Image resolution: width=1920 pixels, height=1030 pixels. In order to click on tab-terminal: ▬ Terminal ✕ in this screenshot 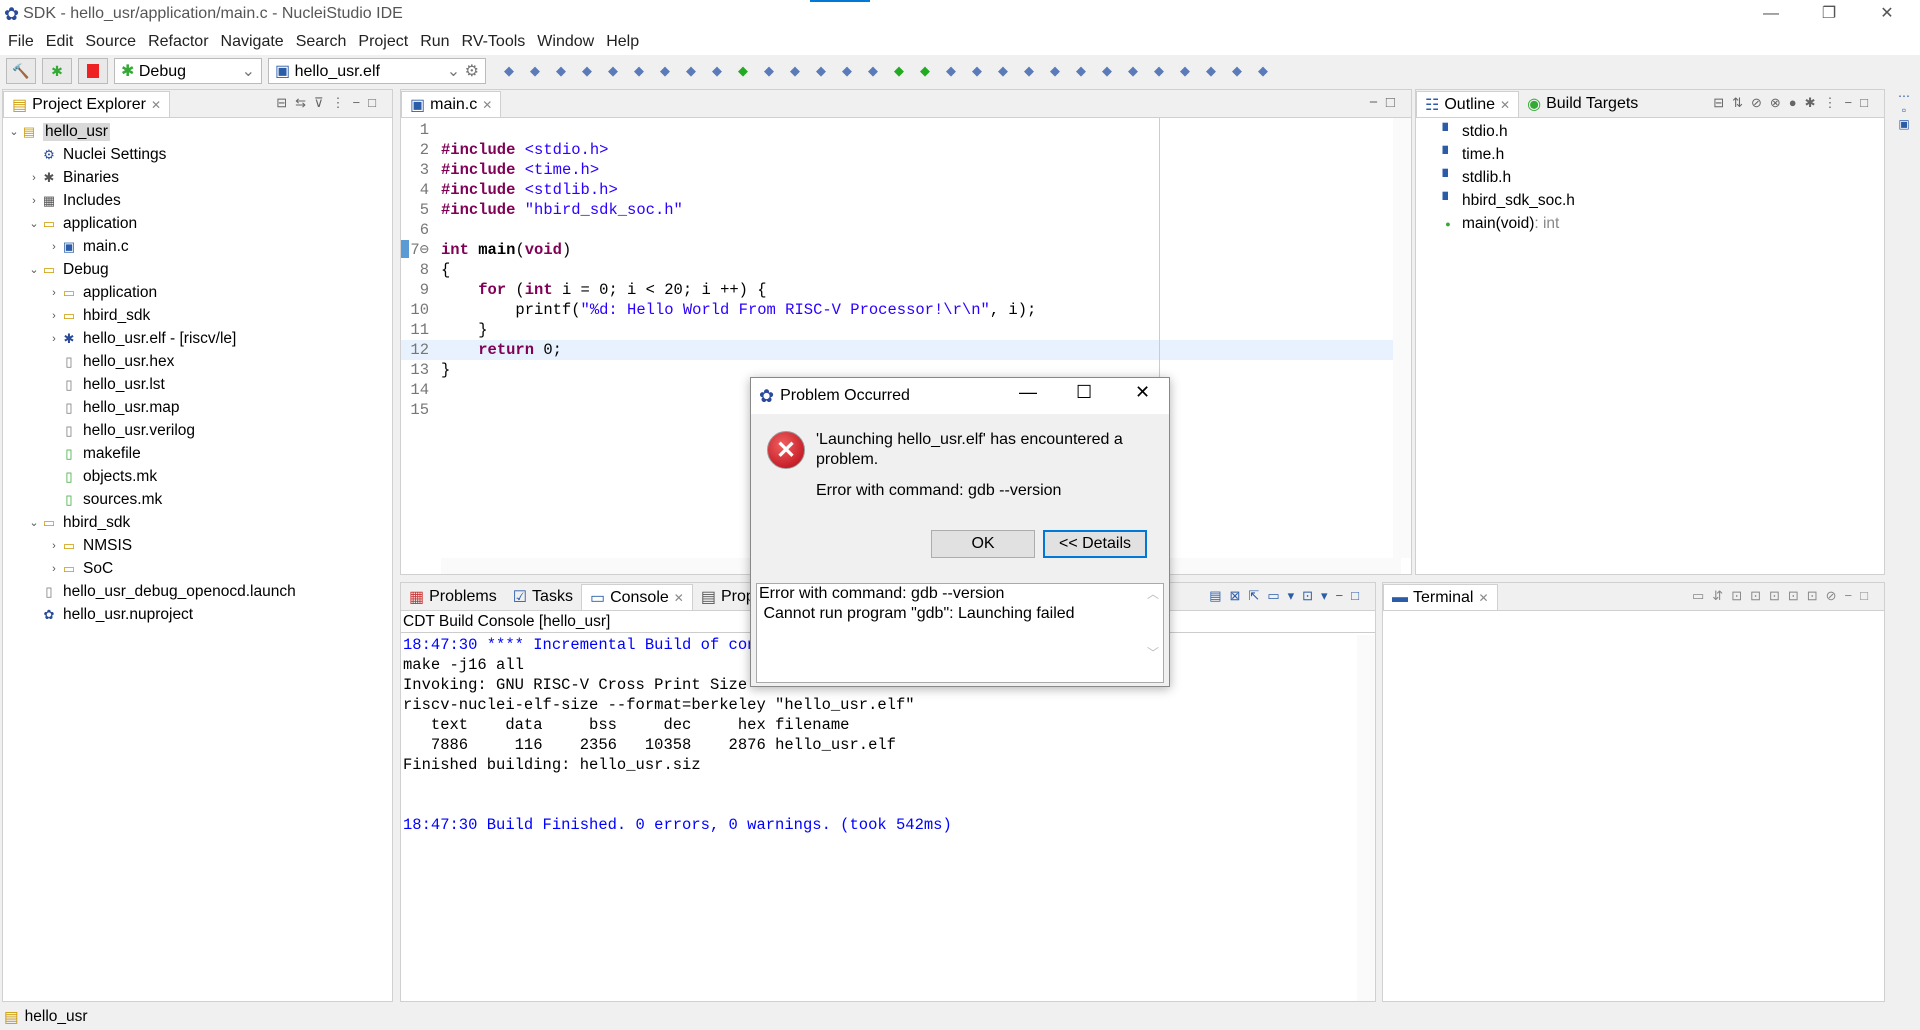, I will do `click(1440, 597)`.